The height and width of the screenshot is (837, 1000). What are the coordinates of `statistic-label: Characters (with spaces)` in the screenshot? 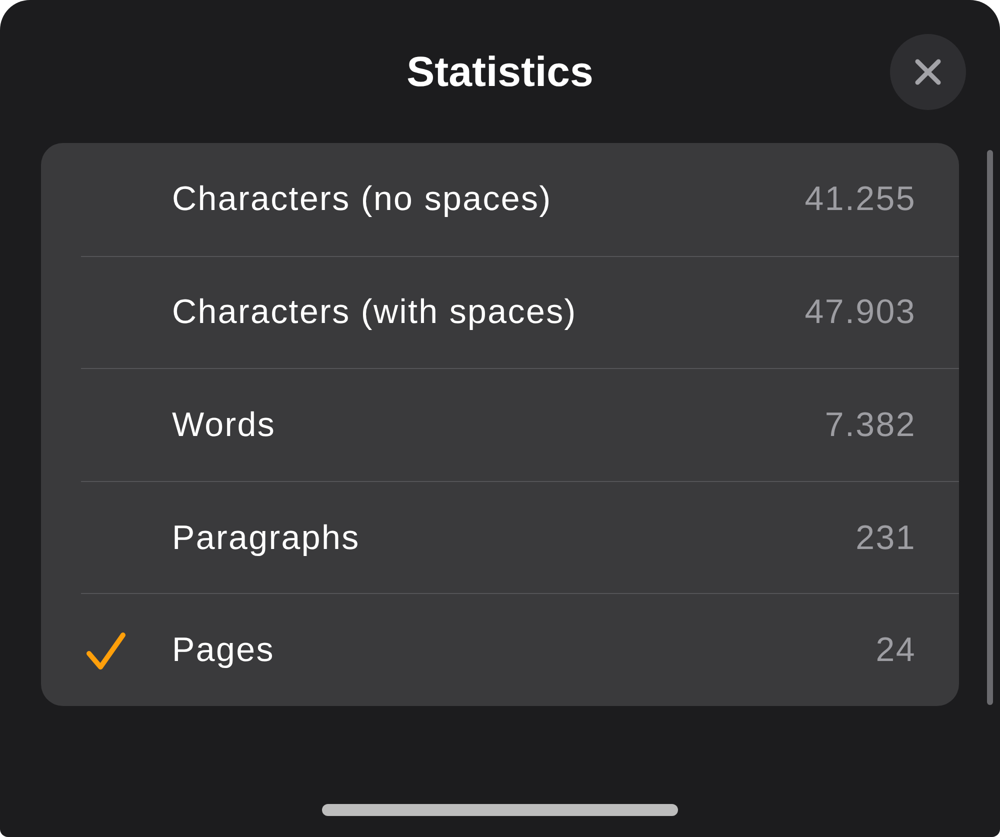 It's located at (375, 313).